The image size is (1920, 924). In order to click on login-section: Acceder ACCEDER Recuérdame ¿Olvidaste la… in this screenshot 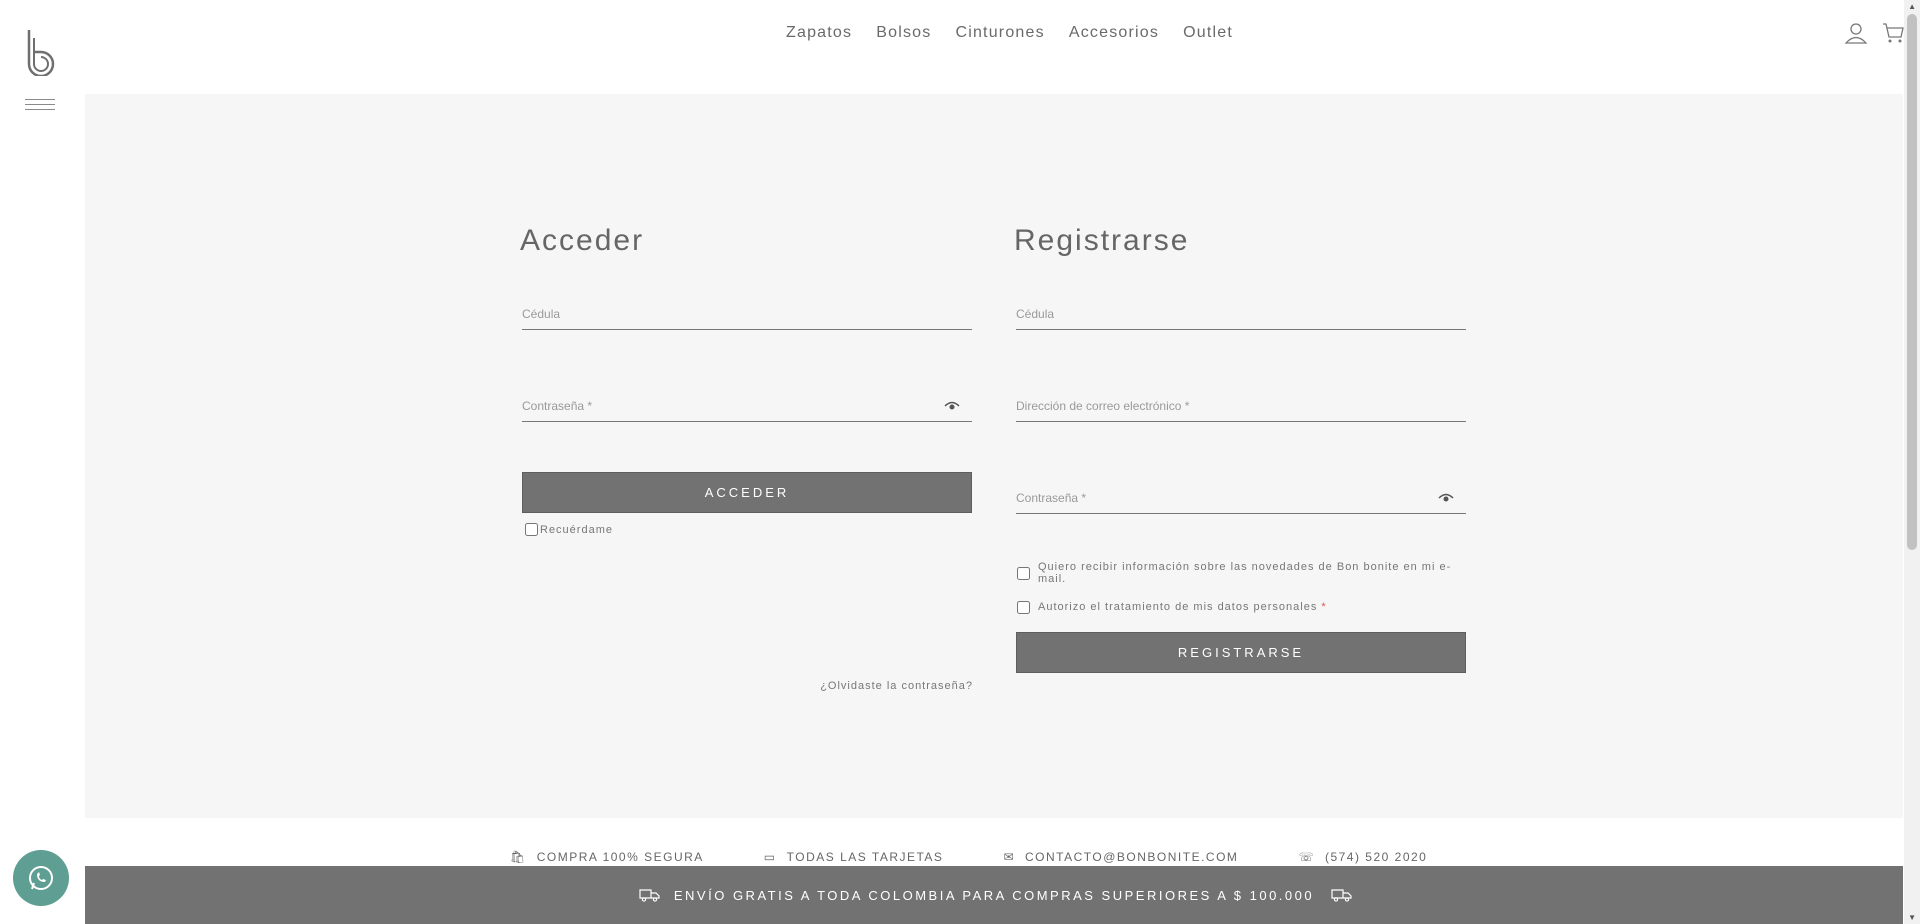, I will do `click(745, 458)`.